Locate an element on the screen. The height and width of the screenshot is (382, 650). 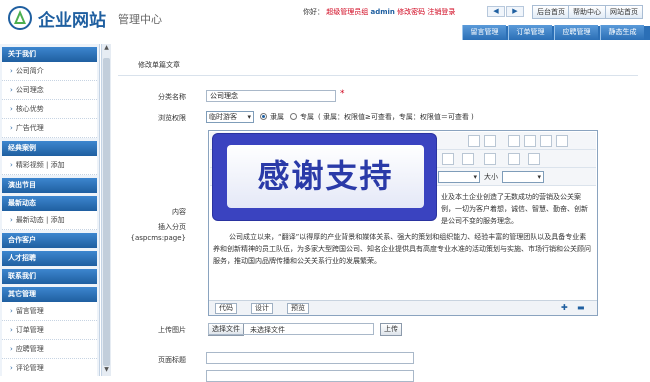
sidebar-section-header: 演出节目 is located at coordinates (49, 185).